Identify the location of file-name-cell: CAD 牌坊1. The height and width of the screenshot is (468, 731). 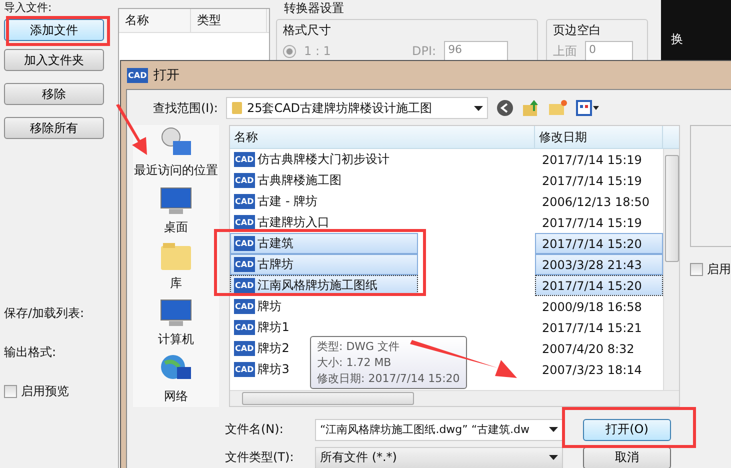
(260, 327).